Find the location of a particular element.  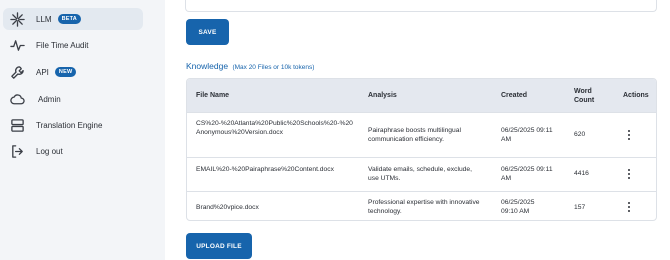

logout-icon is located at coordinates (17, 151).